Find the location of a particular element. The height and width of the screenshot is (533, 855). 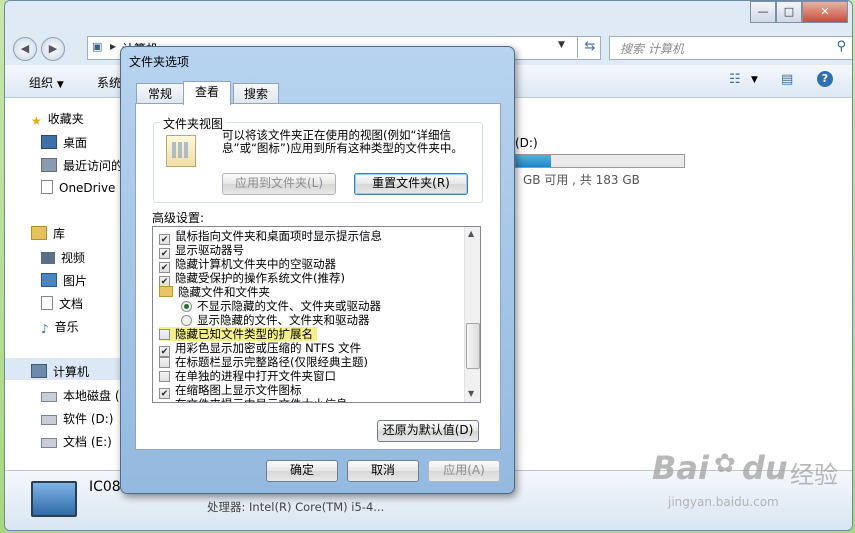

drive-d-label: (D:) is located at coordinates (526, 143).